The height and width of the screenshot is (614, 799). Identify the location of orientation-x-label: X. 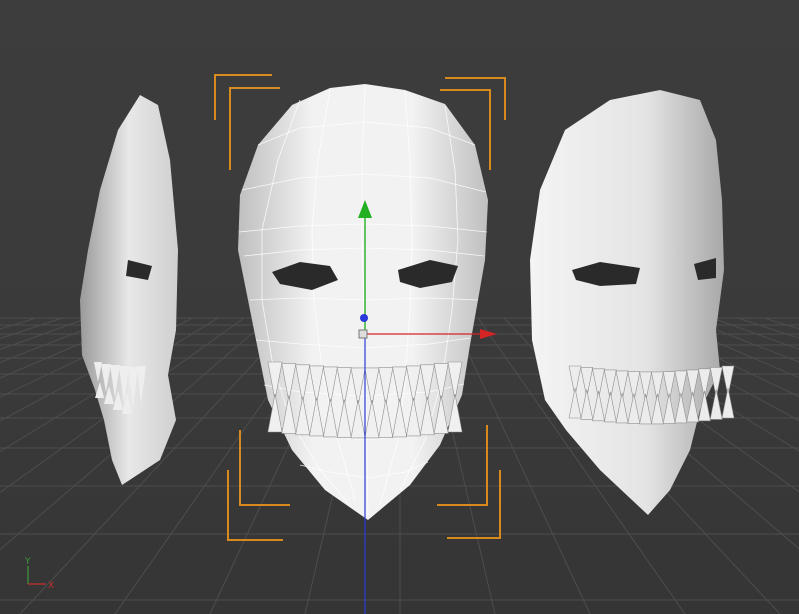
(51, 586).